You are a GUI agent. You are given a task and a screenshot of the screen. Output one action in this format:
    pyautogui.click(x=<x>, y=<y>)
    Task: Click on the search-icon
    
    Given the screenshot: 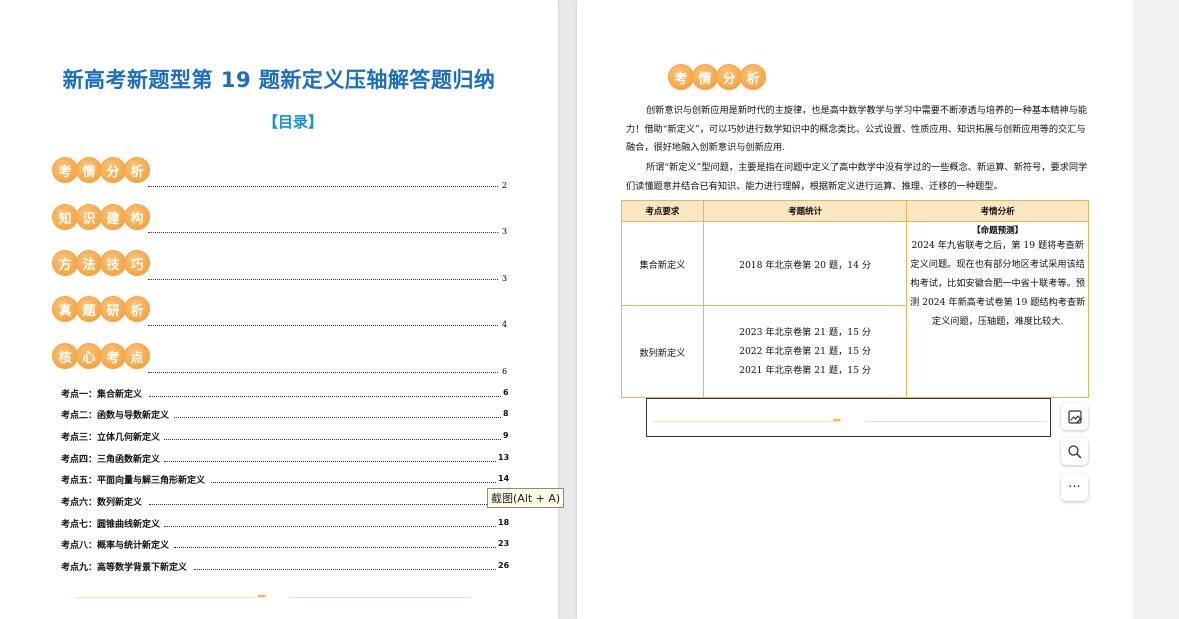 What is the action you would take?
    pyautogui.click(x=1074, y=451)
    